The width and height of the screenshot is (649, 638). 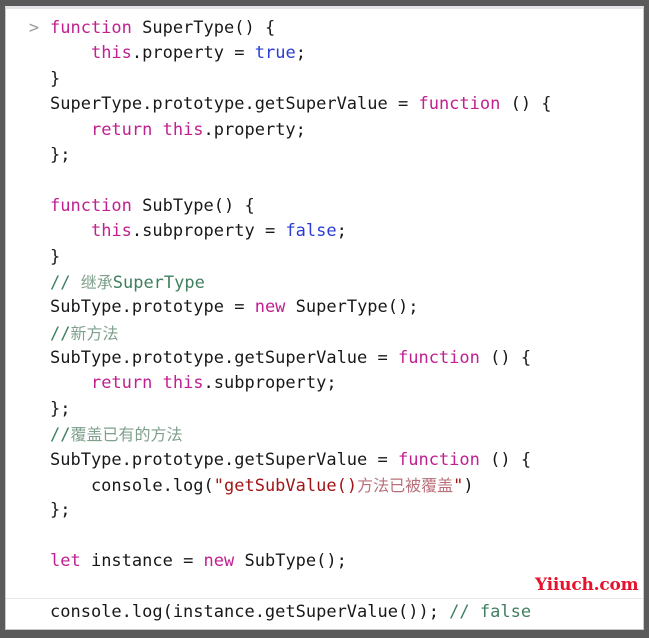 I want to click on code-token: .property =, so click(x=193, y=53).